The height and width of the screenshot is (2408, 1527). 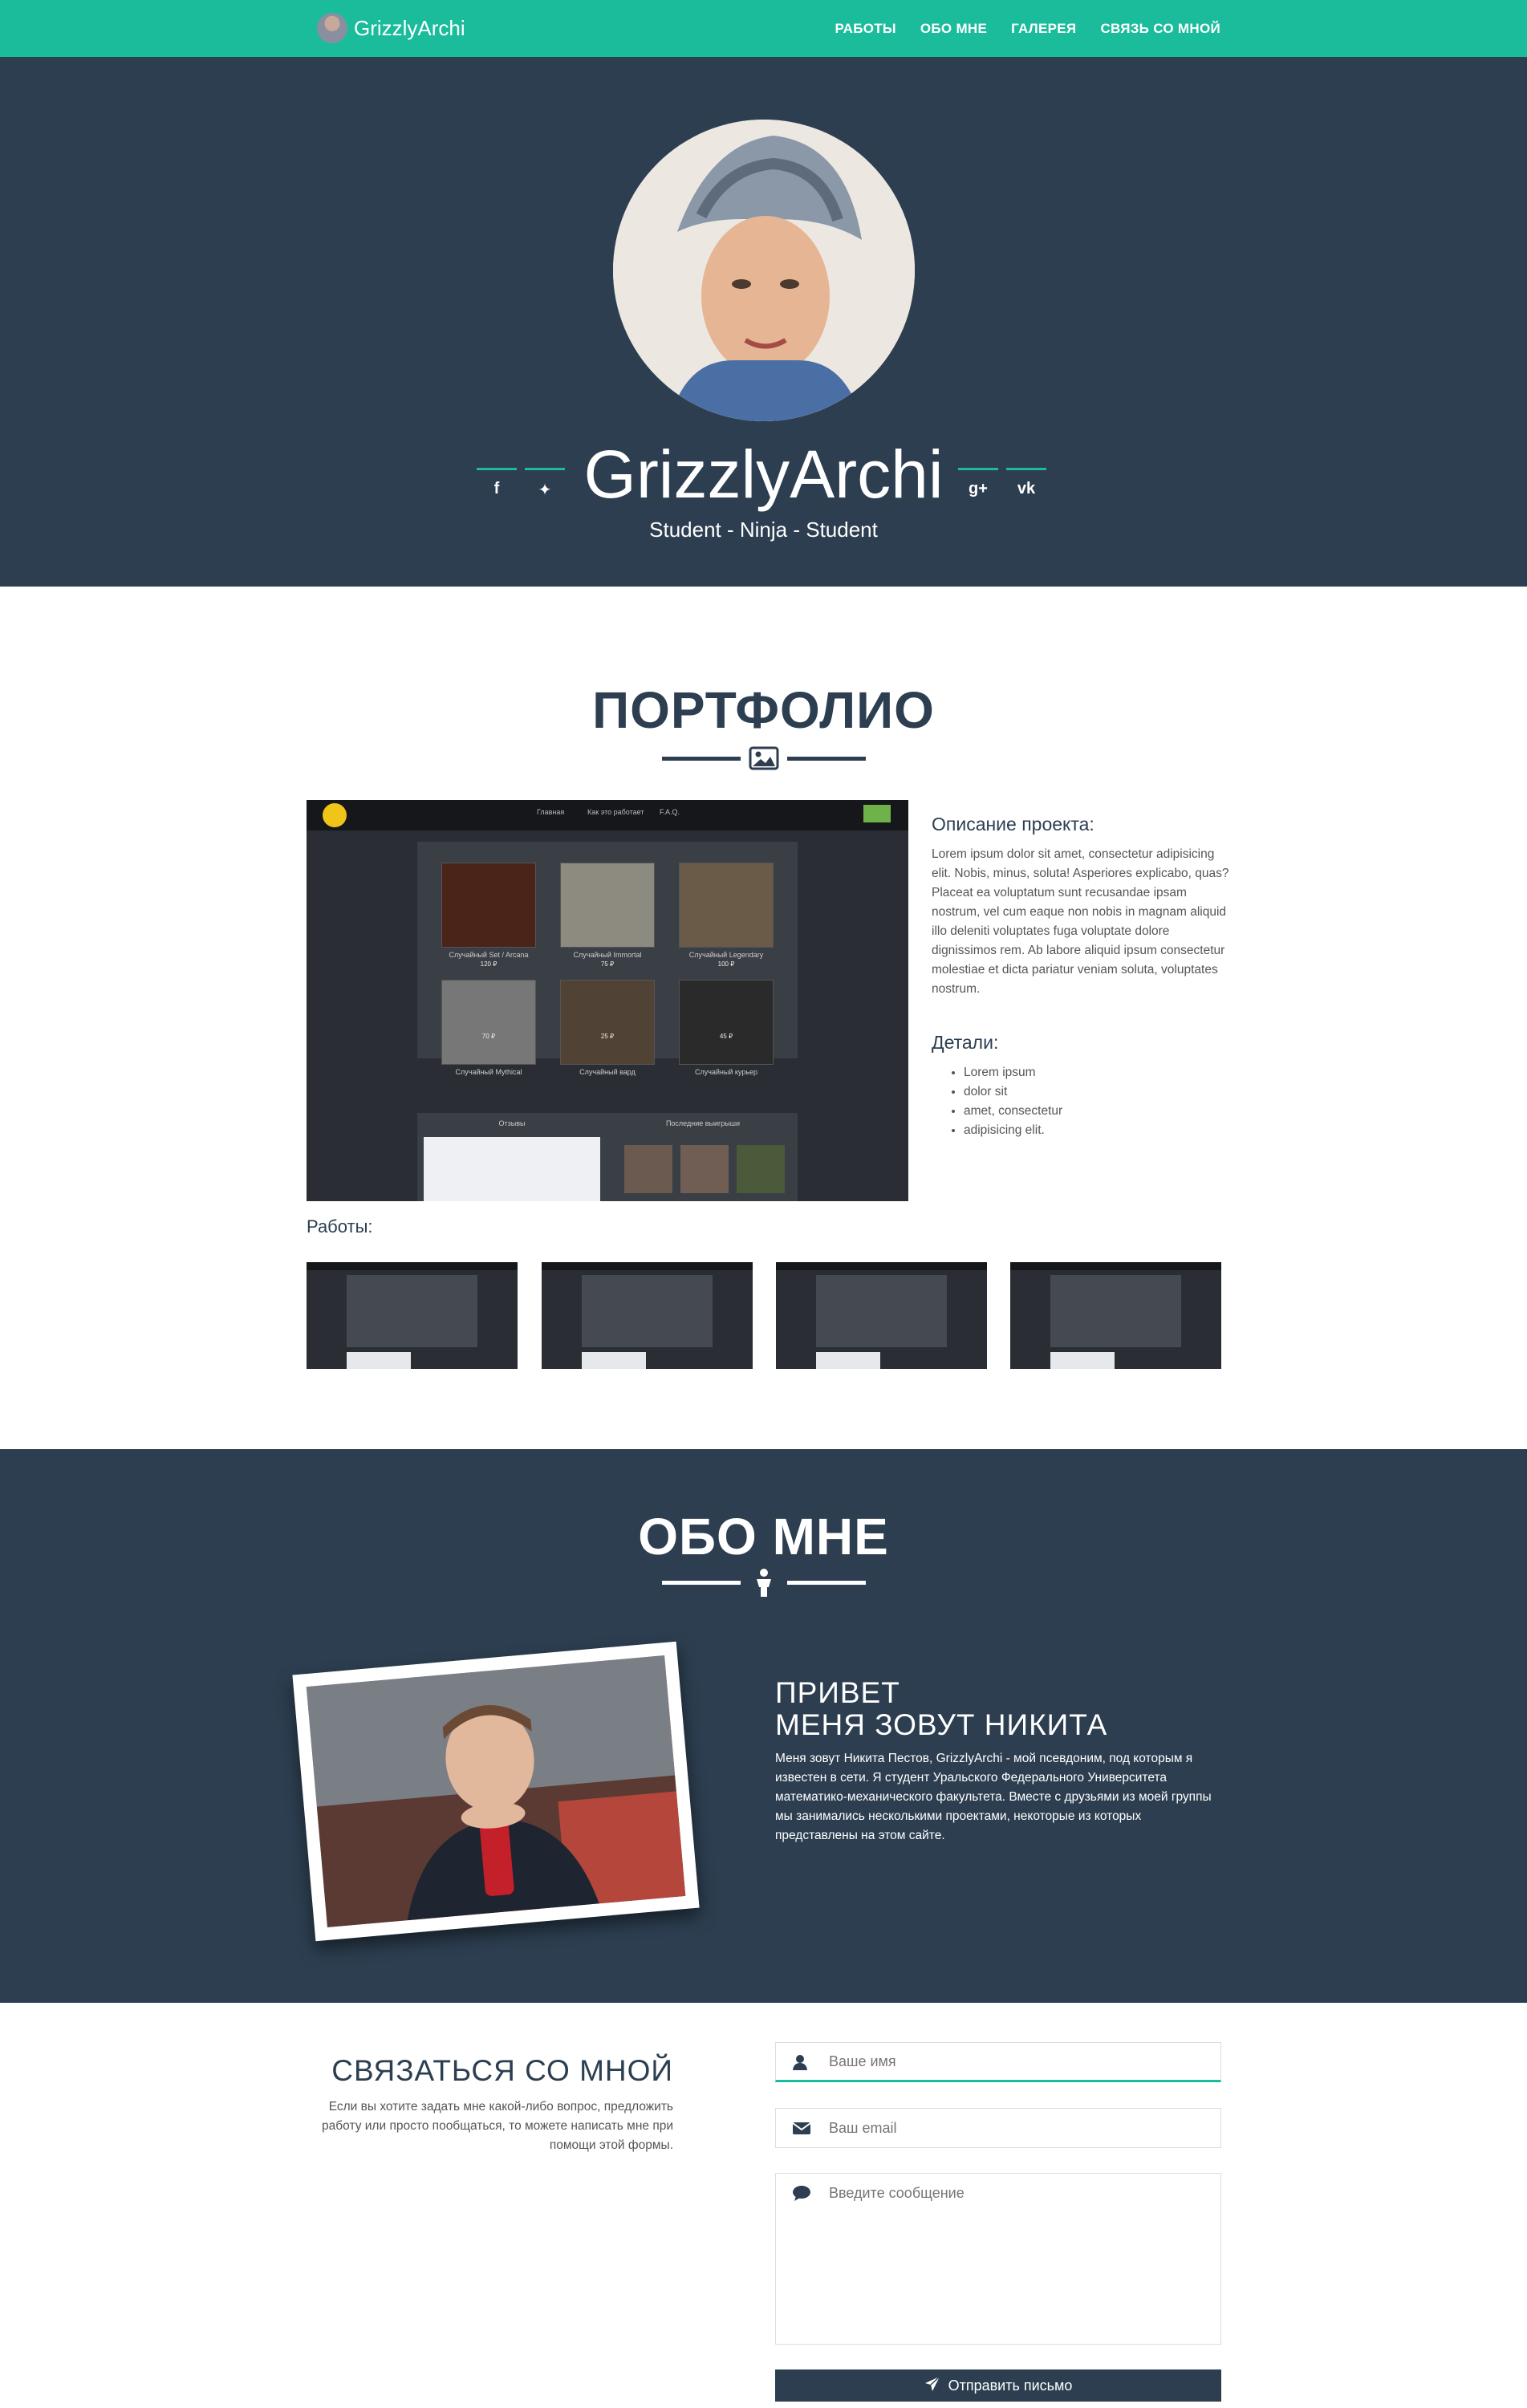 What do you see at coordinates (410, 28) in the screenshot?
I see `brand-name: GrizzlyArchi` at bounding box center [410, 28].